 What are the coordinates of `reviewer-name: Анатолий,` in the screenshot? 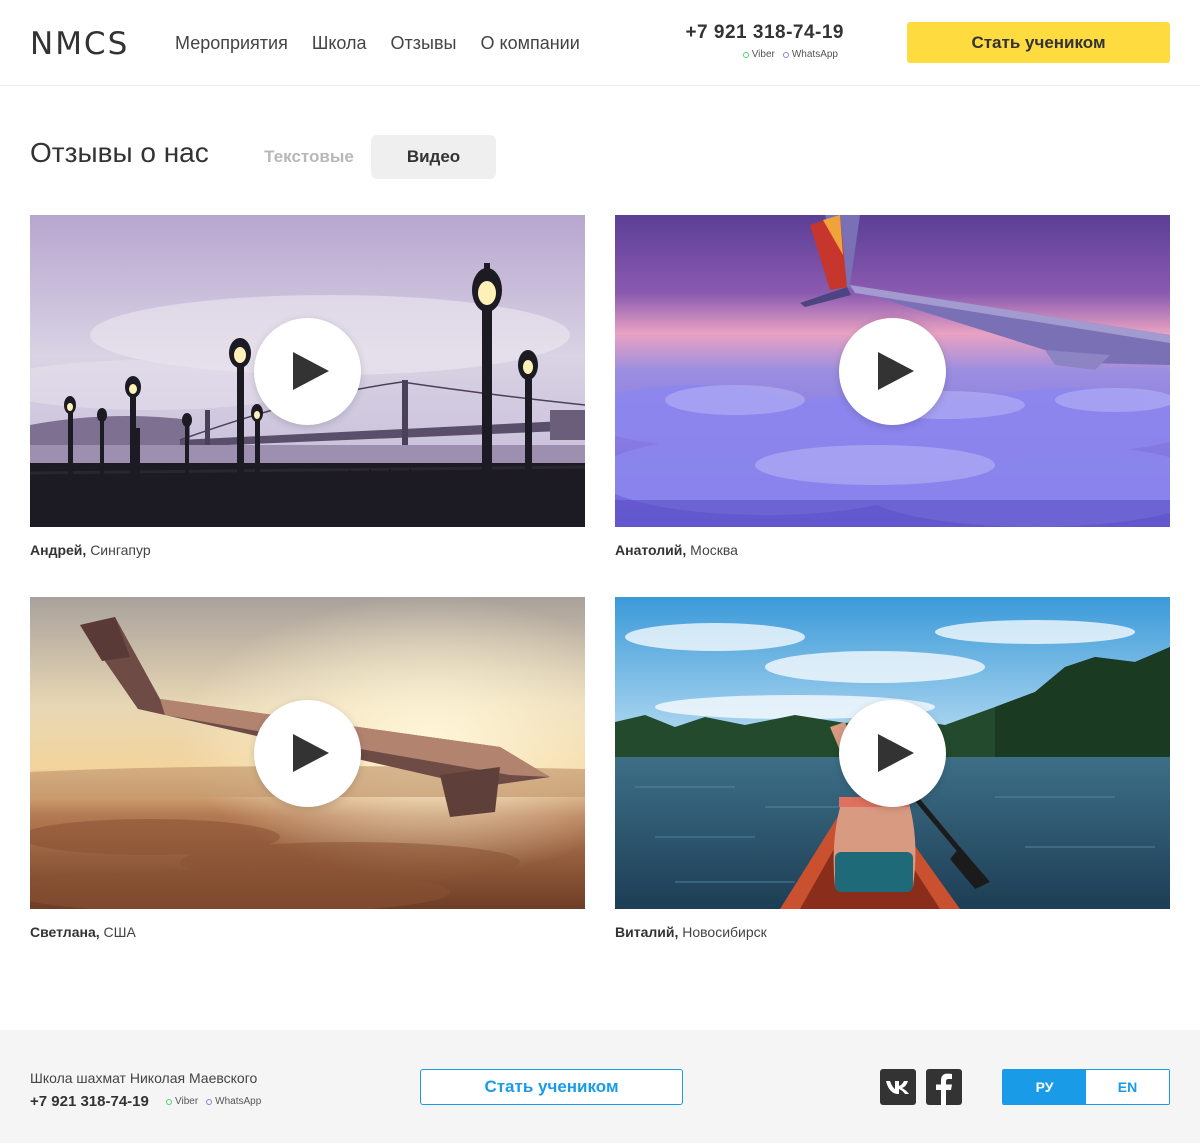 It's located at (651, 550).